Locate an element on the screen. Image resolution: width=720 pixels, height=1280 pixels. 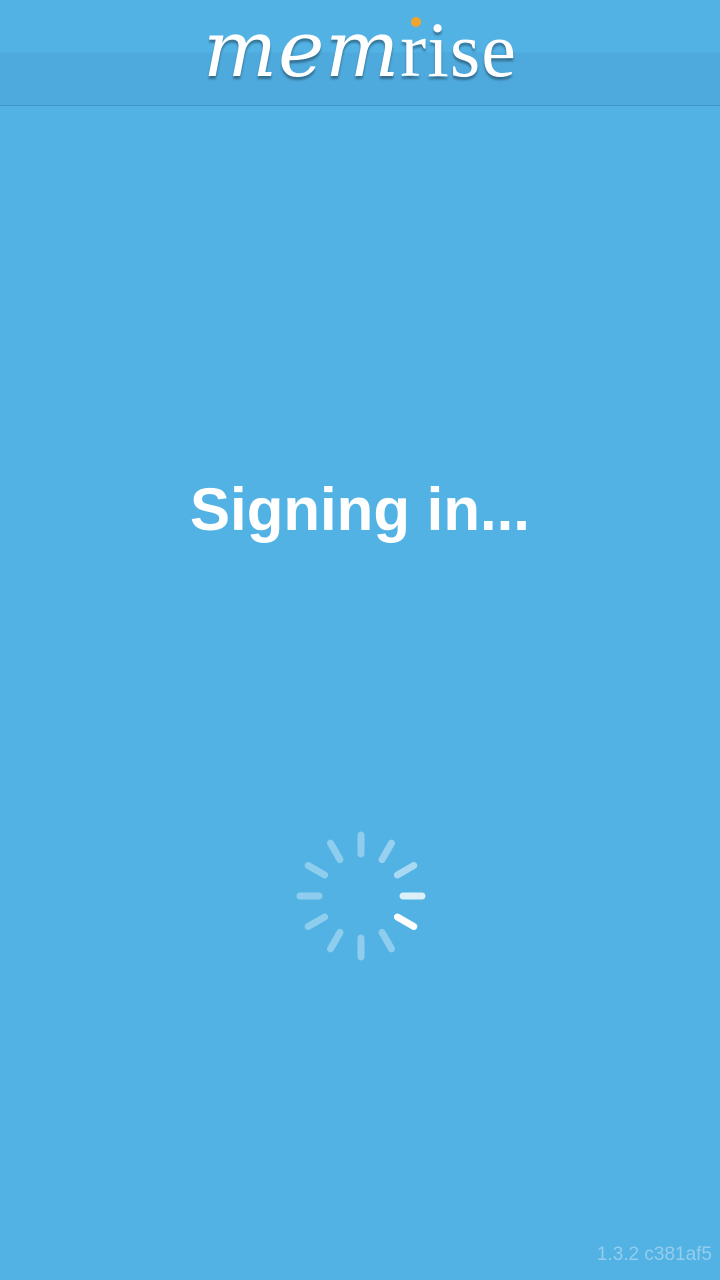
memrise-logo: memrise is located at coordinates (360, 50).